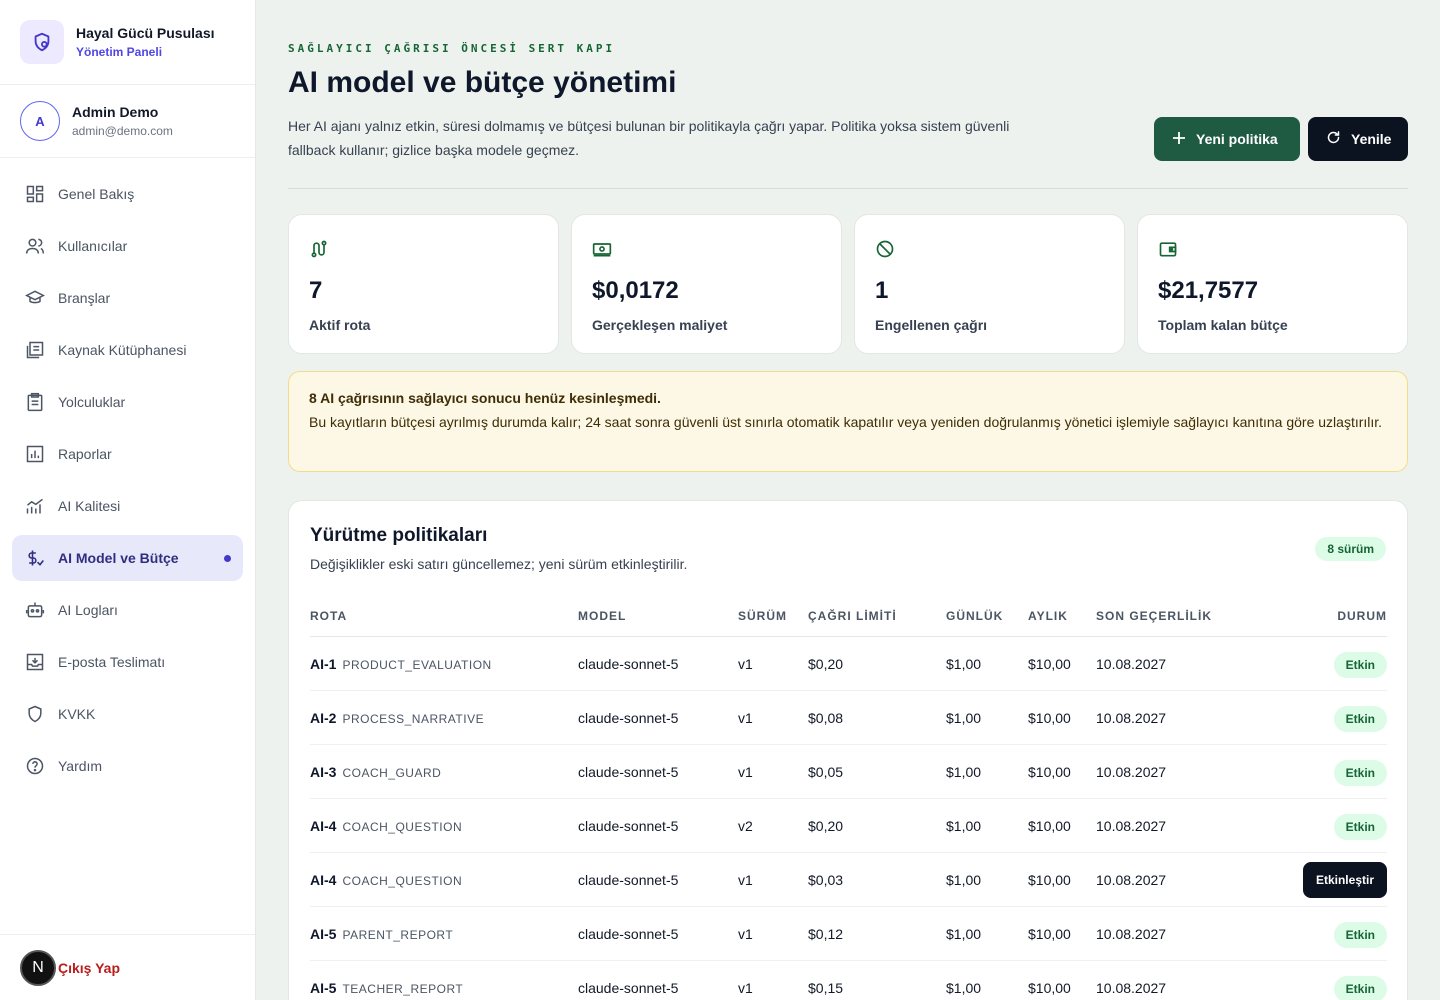  Describe the element at coordinates (35, 194) in the screenshot. I see `dashboard-icon` at that location.